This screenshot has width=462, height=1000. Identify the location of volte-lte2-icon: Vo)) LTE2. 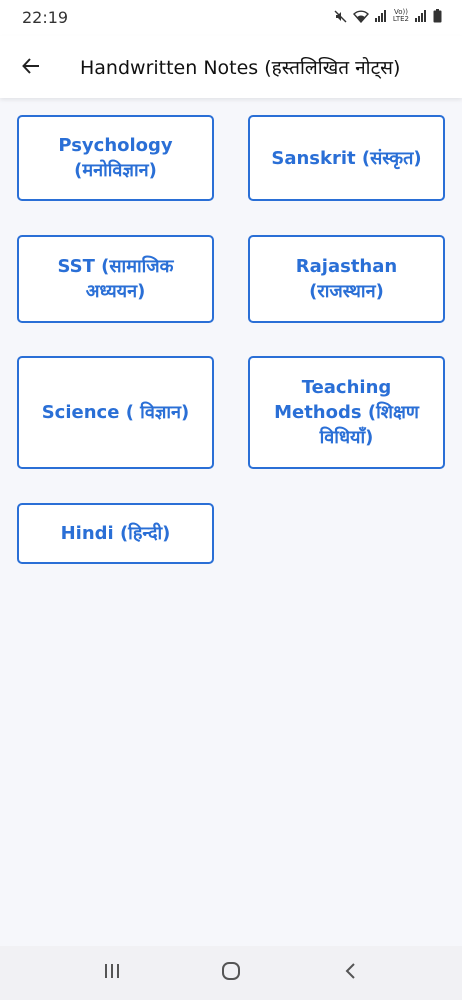
(401, 16).